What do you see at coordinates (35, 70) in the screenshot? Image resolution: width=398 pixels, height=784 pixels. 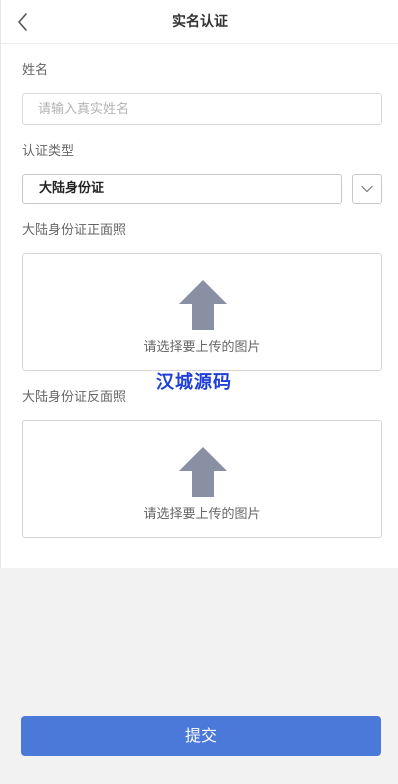 I see `name-label: 姓名` at bounding box center [35, 70].